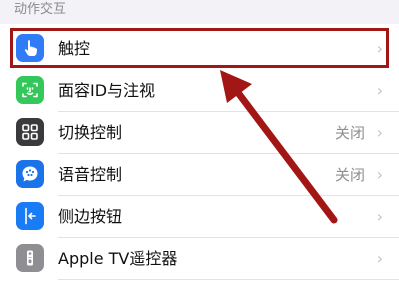  What do you see at coordinates (118, 258) in the screenshot?
I see `row-label: Apple TV遥控器` at bounding box center [118, 258].